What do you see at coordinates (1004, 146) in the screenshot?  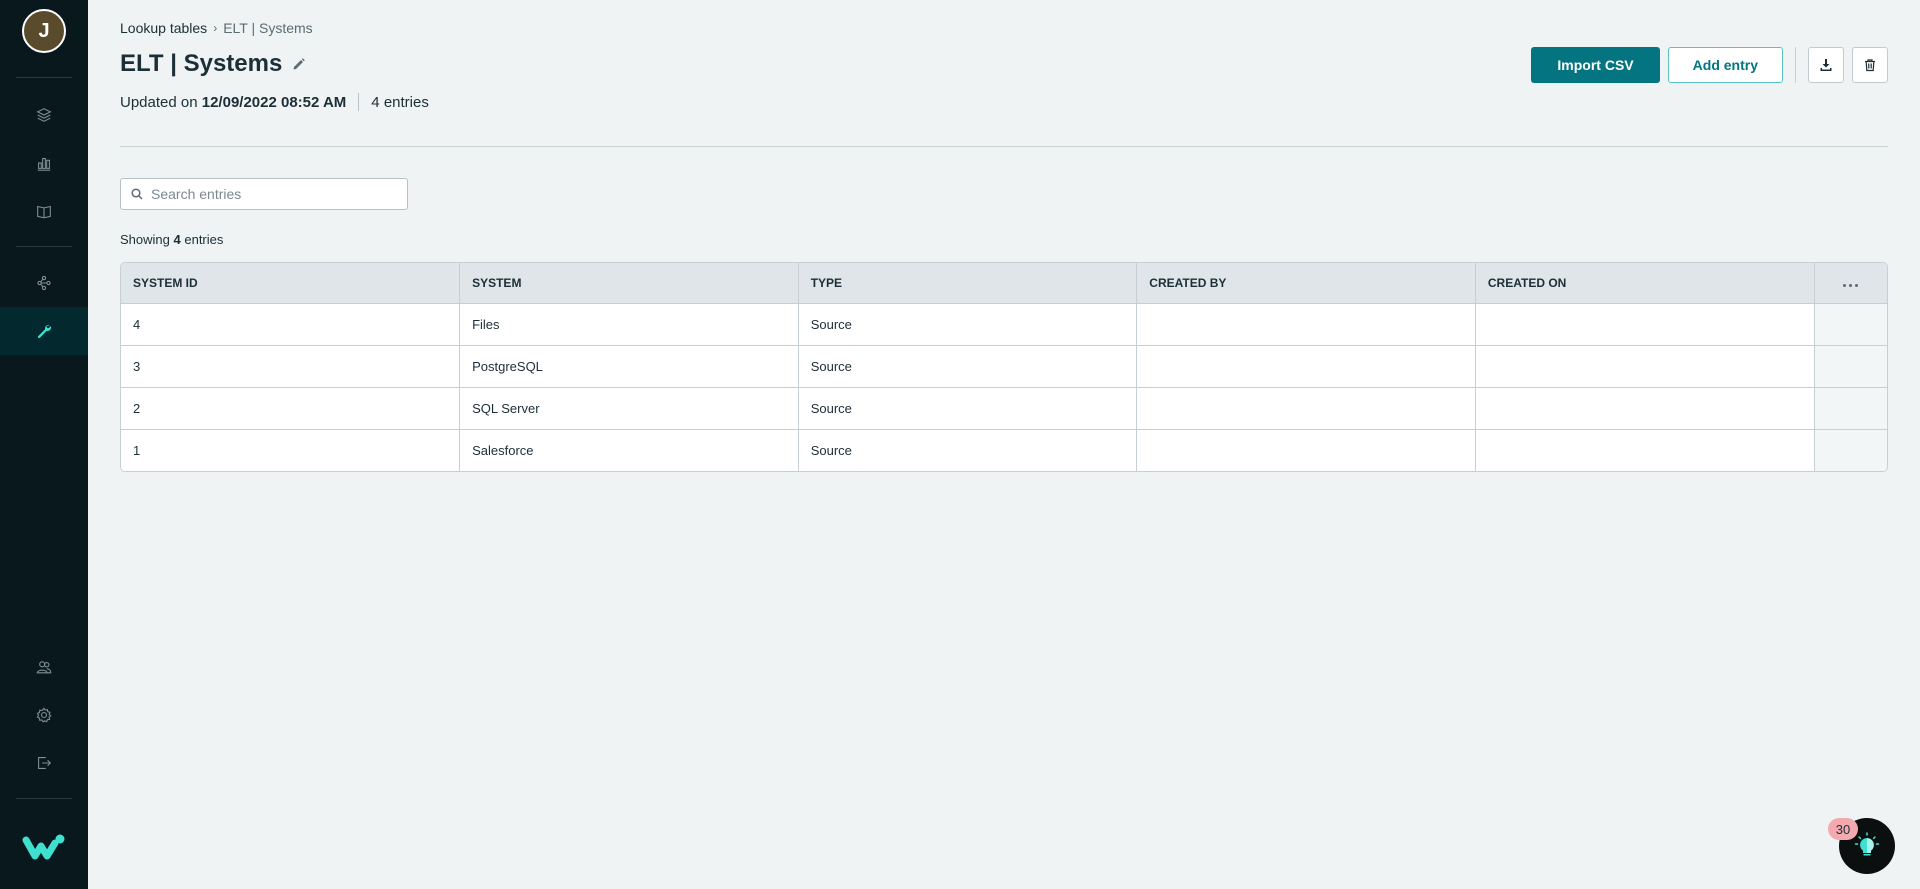 I see `header-divider` at bounding box center [1004, 146].